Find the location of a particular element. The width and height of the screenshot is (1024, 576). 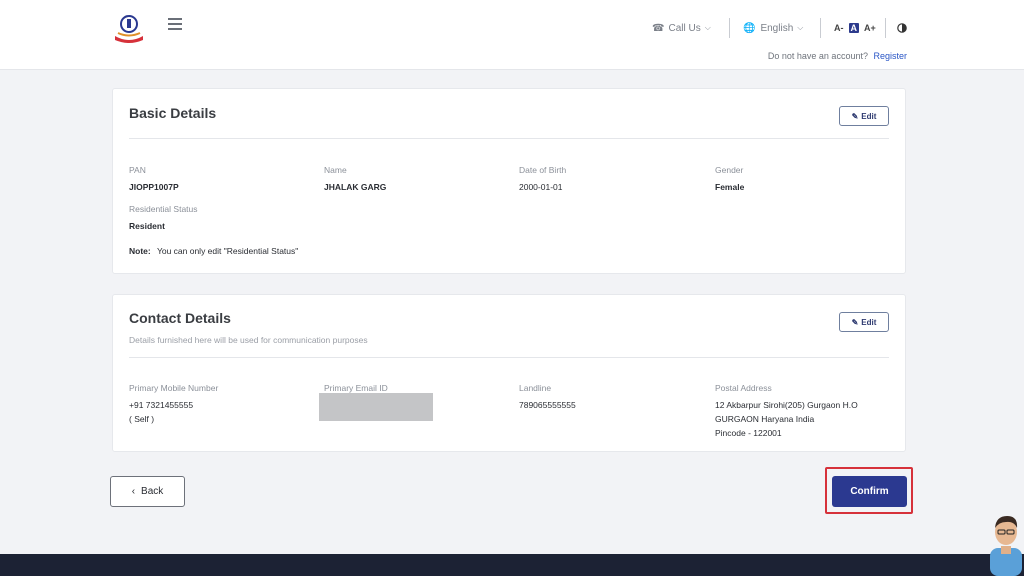

pan-value: JIOPP1007P is located at coordinates (154, 187).